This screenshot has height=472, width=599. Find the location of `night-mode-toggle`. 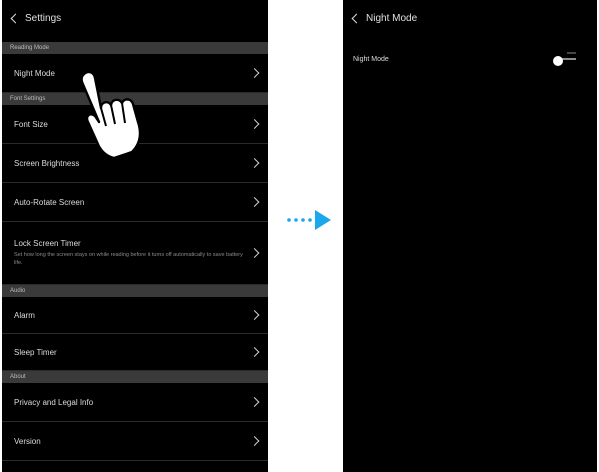

night-mode-toggle is located at coordinates (564, 59).